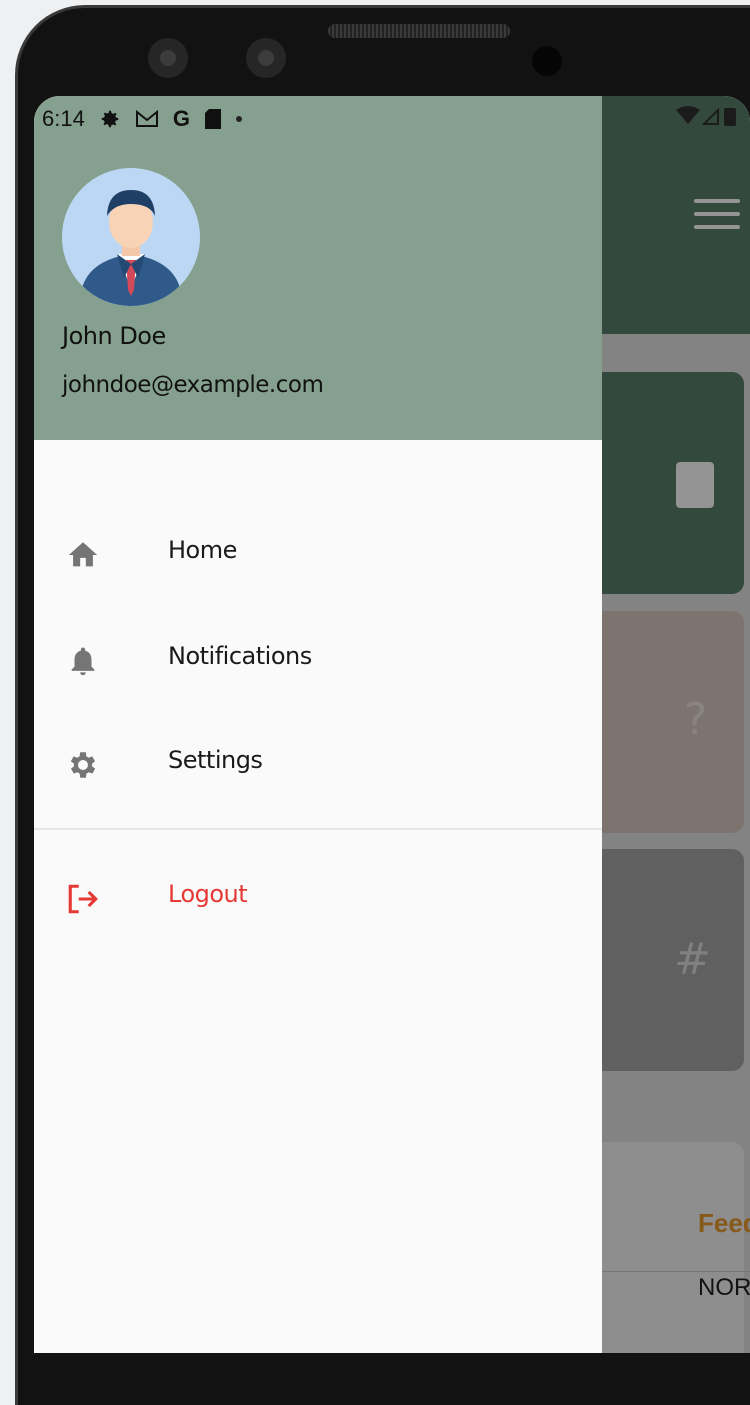 This screenshot has width=750, height=1405. Describe the element at coordinates (238, 119) in the screenshot. I see `dot-icon` at that location.